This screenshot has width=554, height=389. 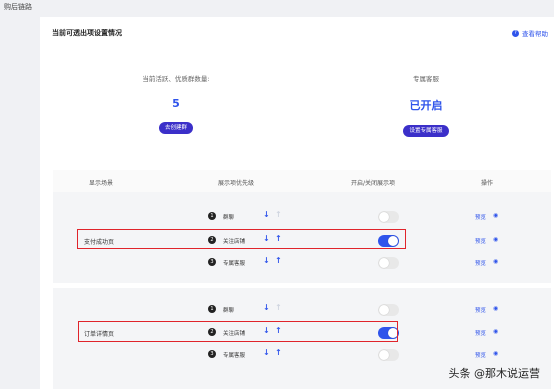 I want to click on stat-value: 已开启, so click(x=426, y=105).